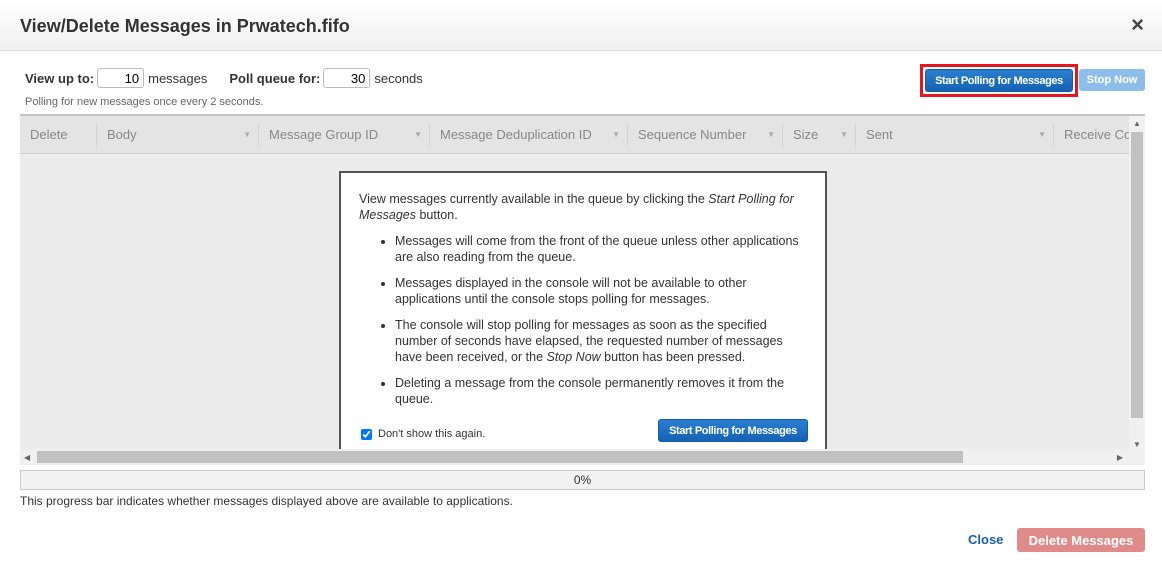 This screenshot has width=1162, height=570. What do you see at coordinates (1120, 457) in the screenshot?
I see `scroll-right-icon: ▶` at bounding box center [1120, 457].